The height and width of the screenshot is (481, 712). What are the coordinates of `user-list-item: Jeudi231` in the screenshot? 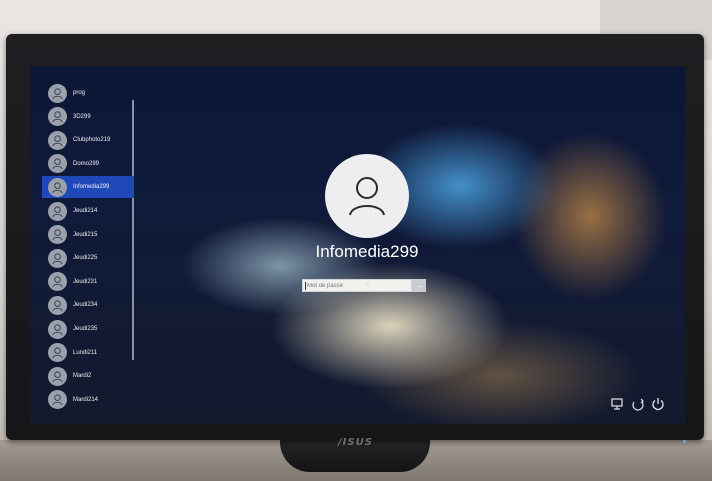 It's located at (88, 282).